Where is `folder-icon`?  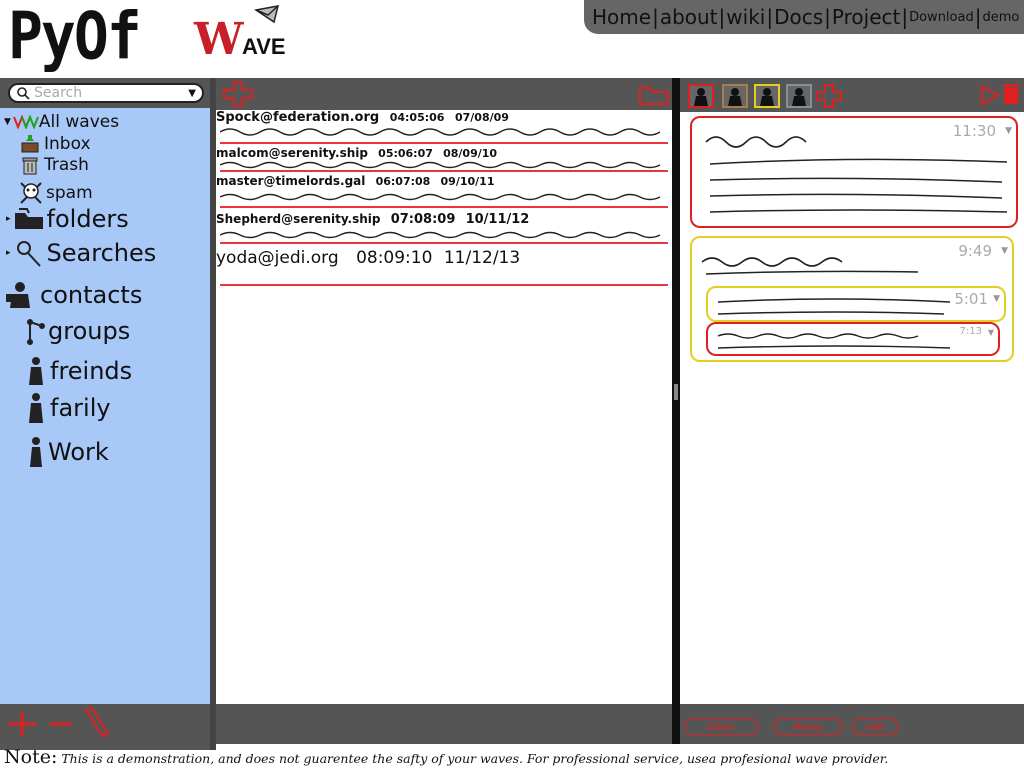
folder-icon is located at coordinates (28, 218).